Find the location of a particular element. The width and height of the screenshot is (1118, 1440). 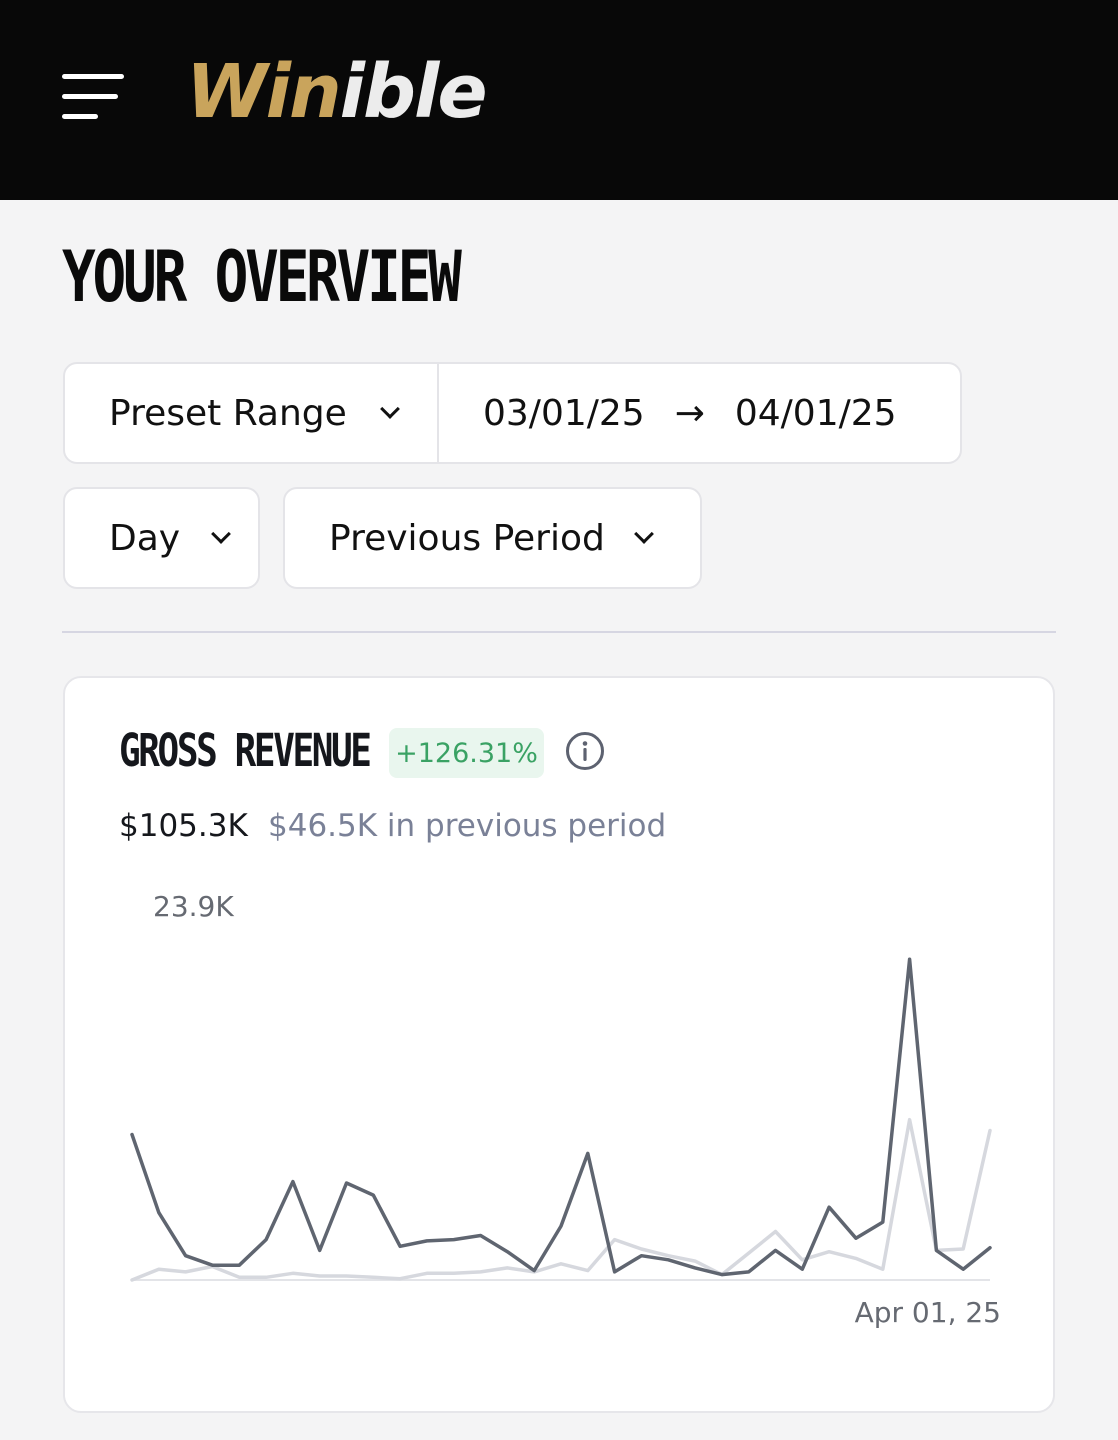

comparison-dropdown: Previous Period is located at coordinates (492, 538).